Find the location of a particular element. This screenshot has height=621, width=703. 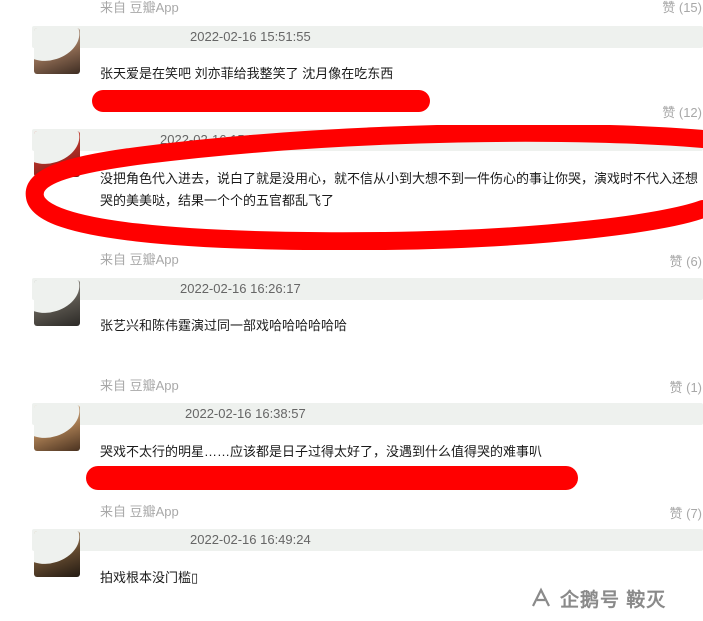

like-count: (7) is located at coordinates (694, 513).